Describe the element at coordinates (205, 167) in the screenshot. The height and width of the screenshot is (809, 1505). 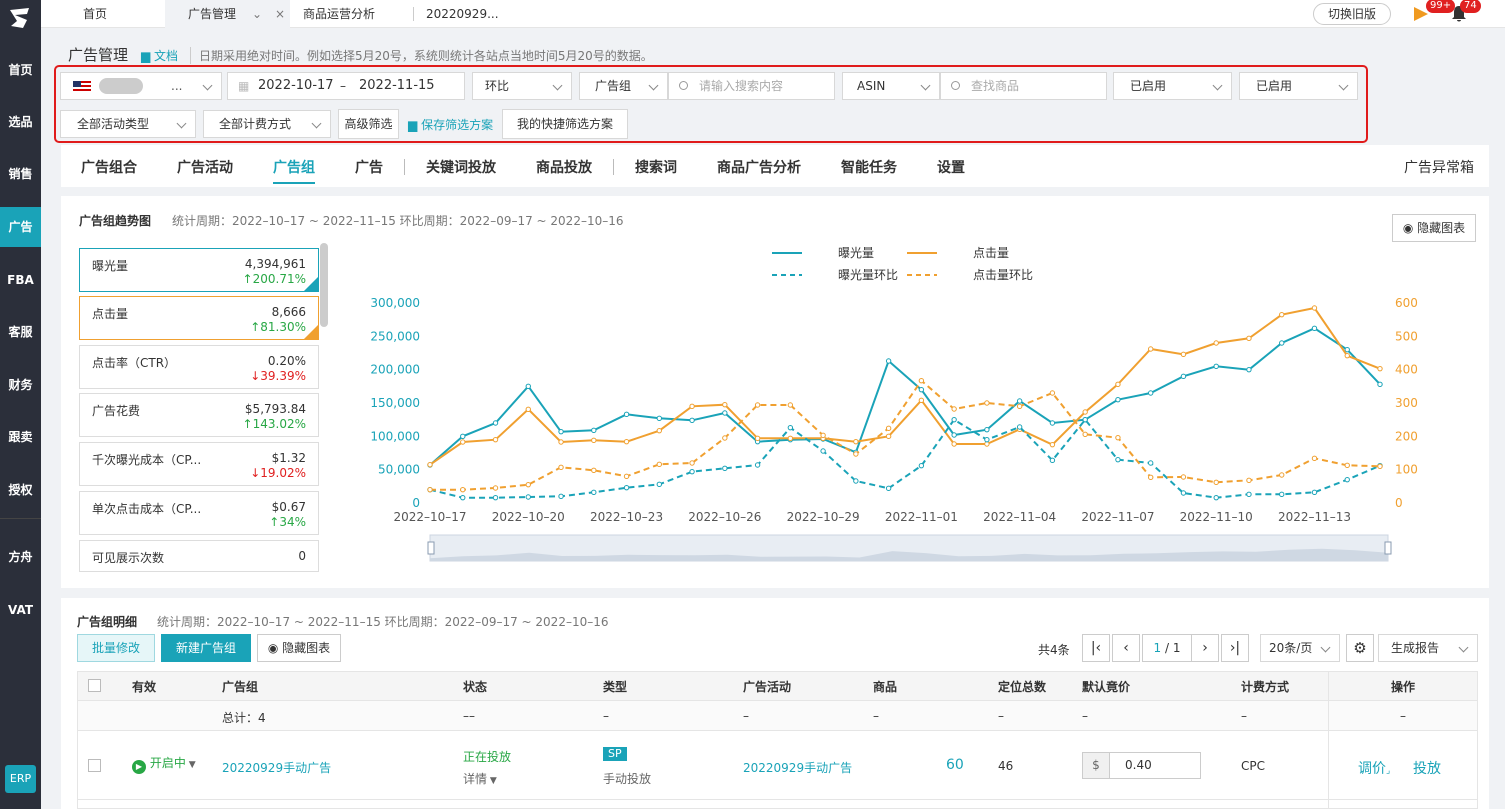
I see `tab-campaigns: 广告活动` at that location.